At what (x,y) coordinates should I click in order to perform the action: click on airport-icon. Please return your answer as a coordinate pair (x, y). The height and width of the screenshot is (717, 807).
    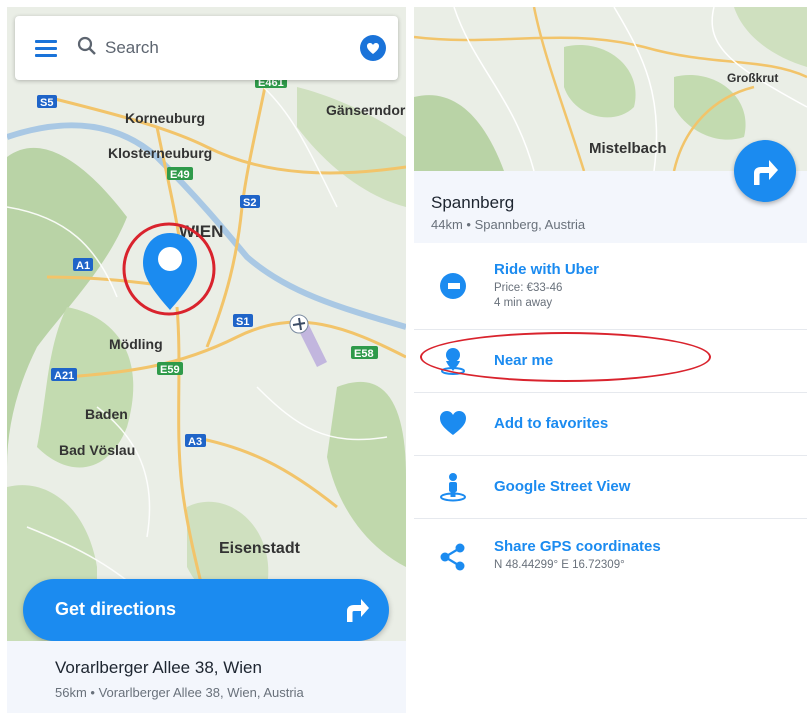
    Looking at the image, I should click on (299, 324).